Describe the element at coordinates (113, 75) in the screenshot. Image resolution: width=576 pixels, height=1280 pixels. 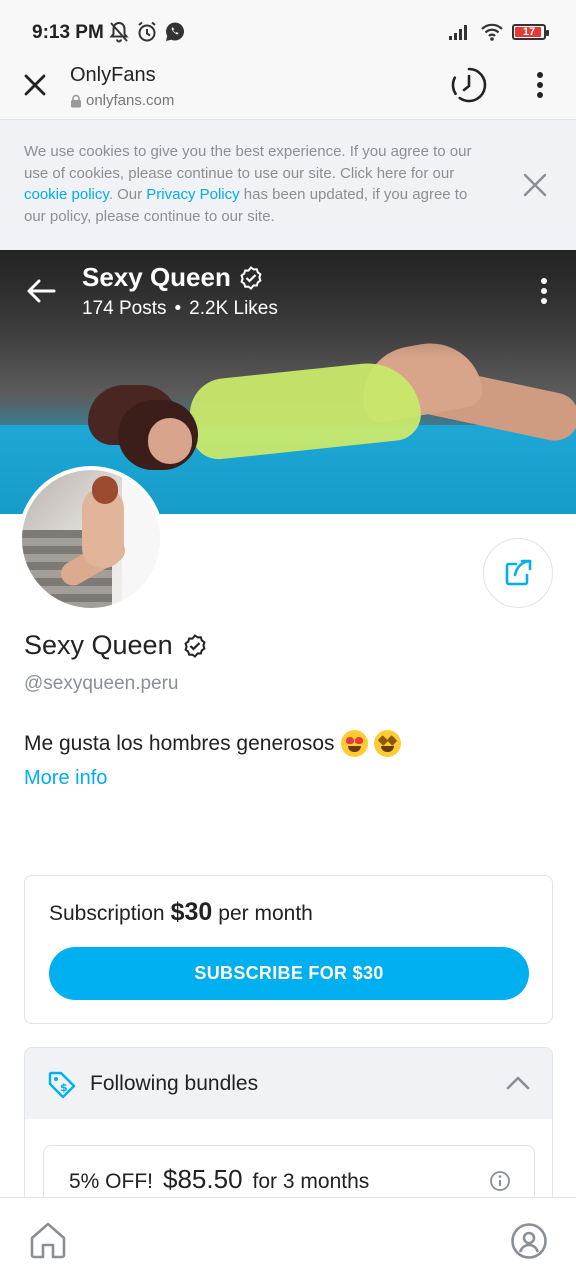
I see `browser-title: OnlyFans` at that location.